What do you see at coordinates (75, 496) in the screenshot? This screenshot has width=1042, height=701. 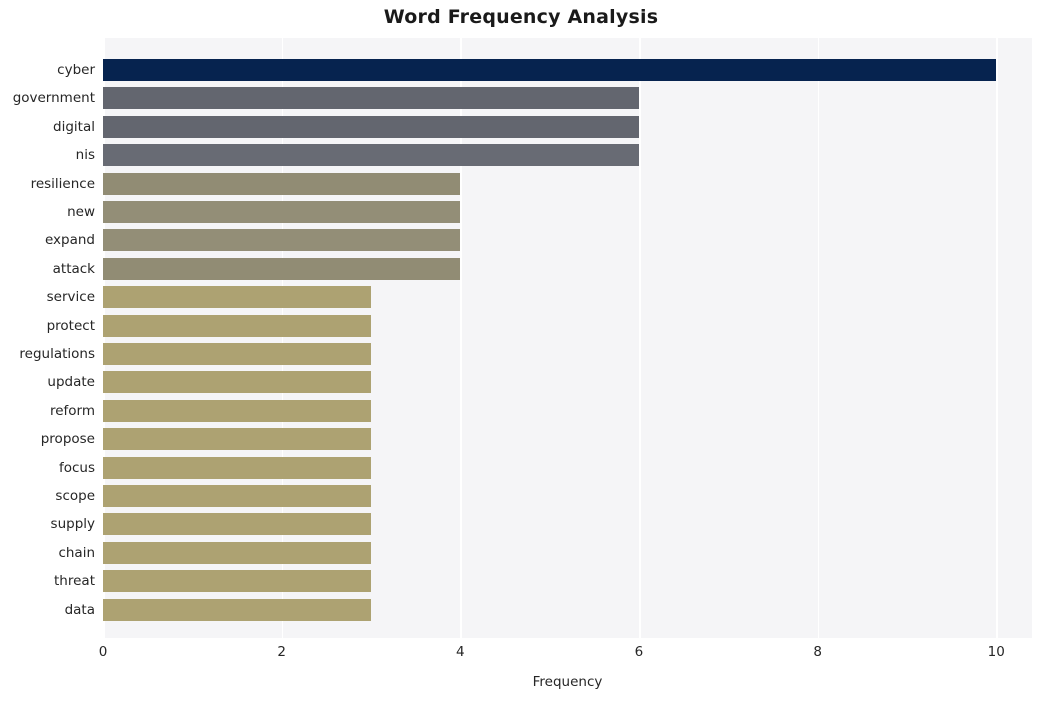 I see `y-tick-label: scope` at bounding box center [75, 496].